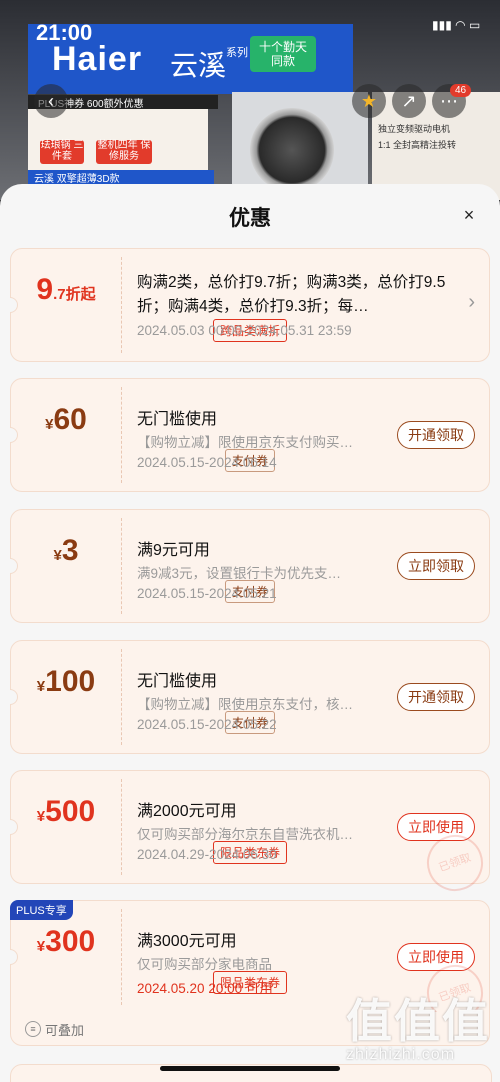 This screenshot has height=1082, width=500. What do you see at coordinates (456, 25) in the screenshot?
I see `status-icons: ▮▮▮ ◠ ▭` at bounding box center [456, 25].